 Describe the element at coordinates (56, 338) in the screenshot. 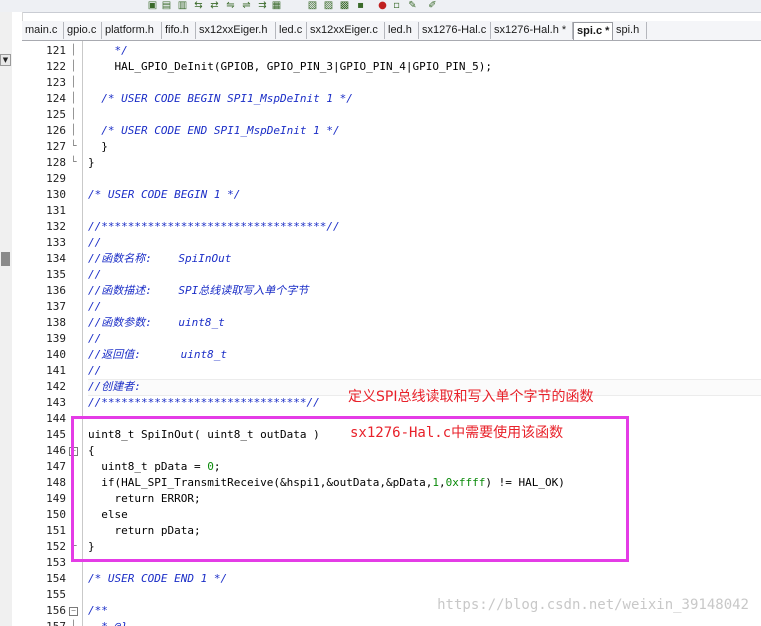

I see `line-number: 139` at that location.